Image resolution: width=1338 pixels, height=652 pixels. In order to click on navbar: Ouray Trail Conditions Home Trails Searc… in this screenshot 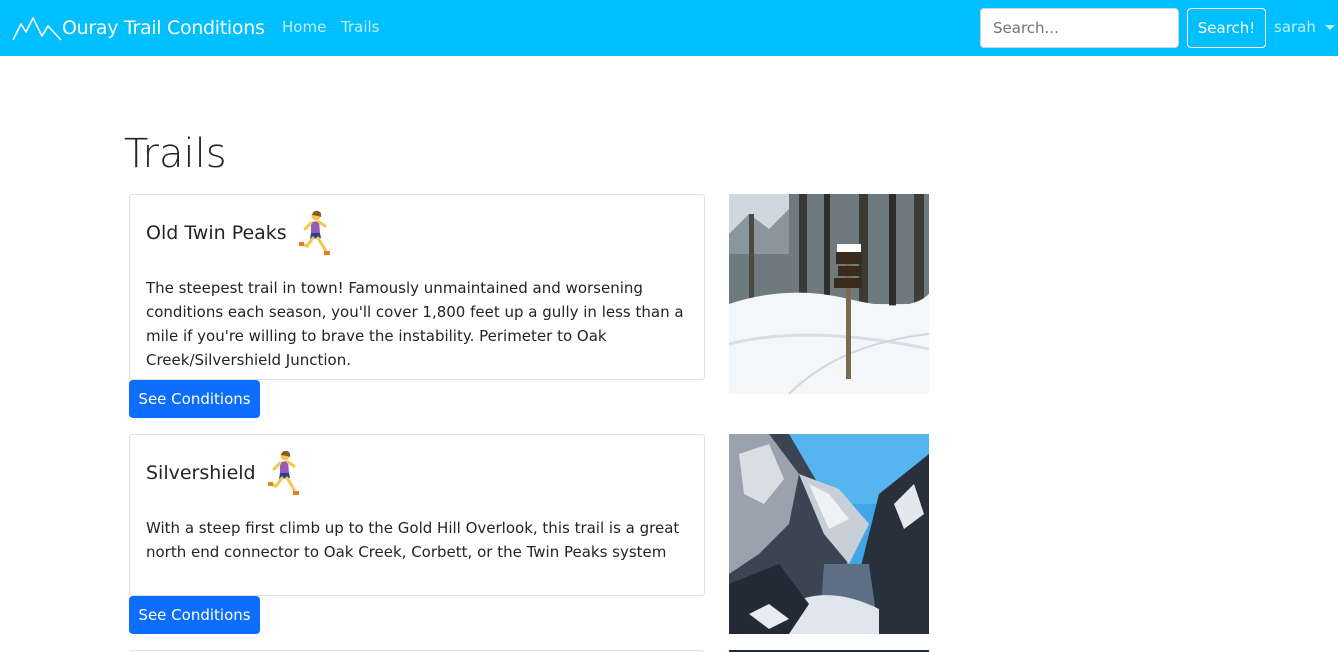, I will do `click(669, 28)`.